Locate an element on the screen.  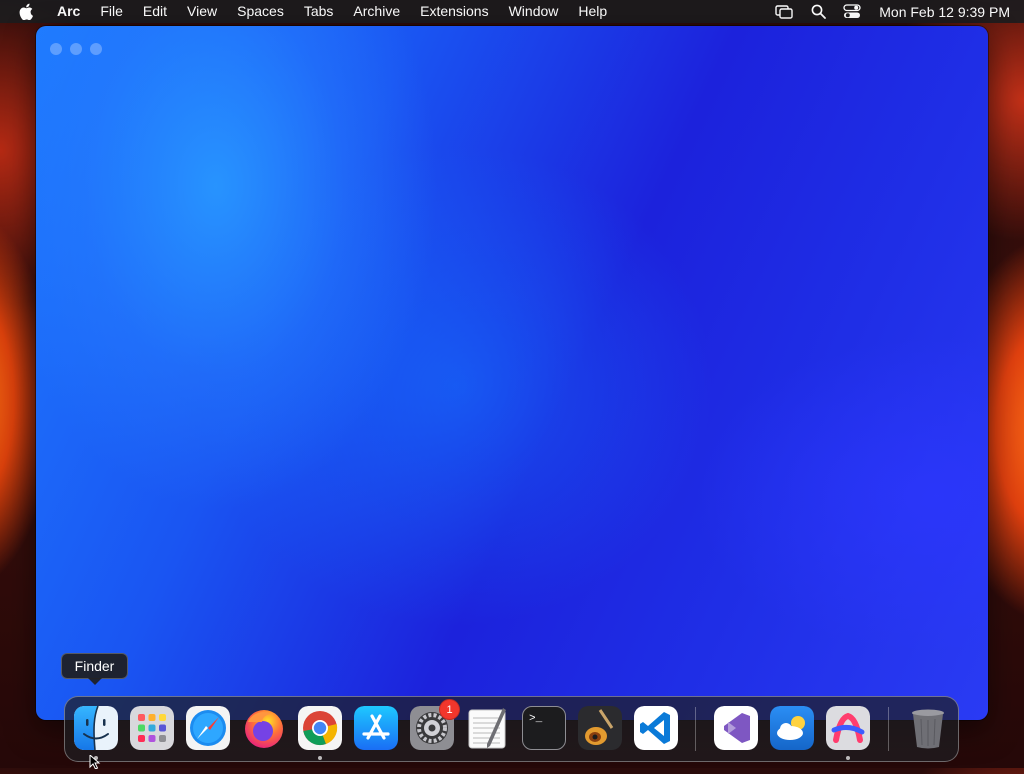
launchpad-icon is located at coordinates (152, 728).